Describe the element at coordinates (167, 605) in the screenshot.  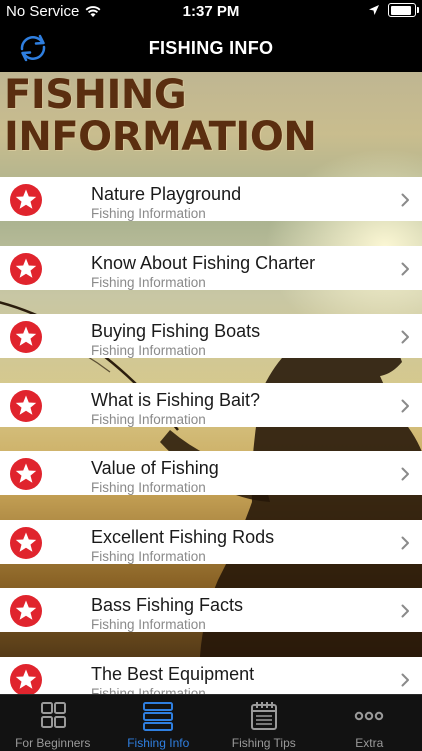
I see `list-item-title: Bass Fishing Facts` at that location.